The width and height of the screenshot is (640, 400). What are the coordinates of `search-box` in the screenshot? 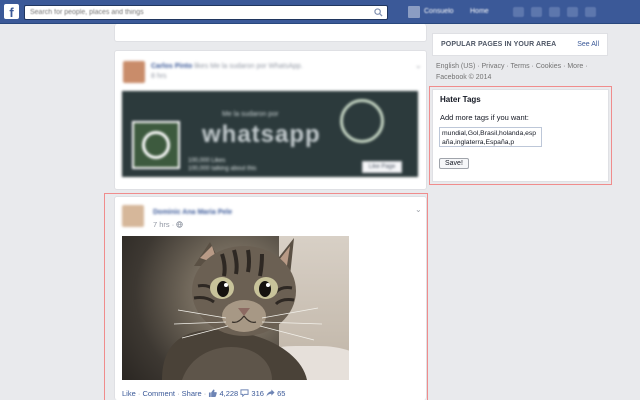 It's located at (206, 12).